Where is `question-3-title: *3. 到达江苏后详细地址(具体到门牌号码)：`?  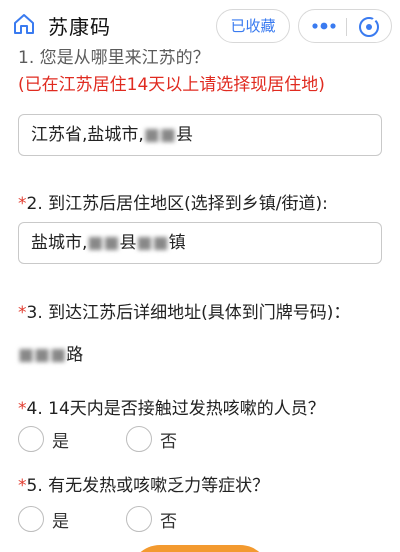 question-3-title: *3. 到达江苏后详细地址(具体到门牌号码)： is located at coordinates (184, 313).